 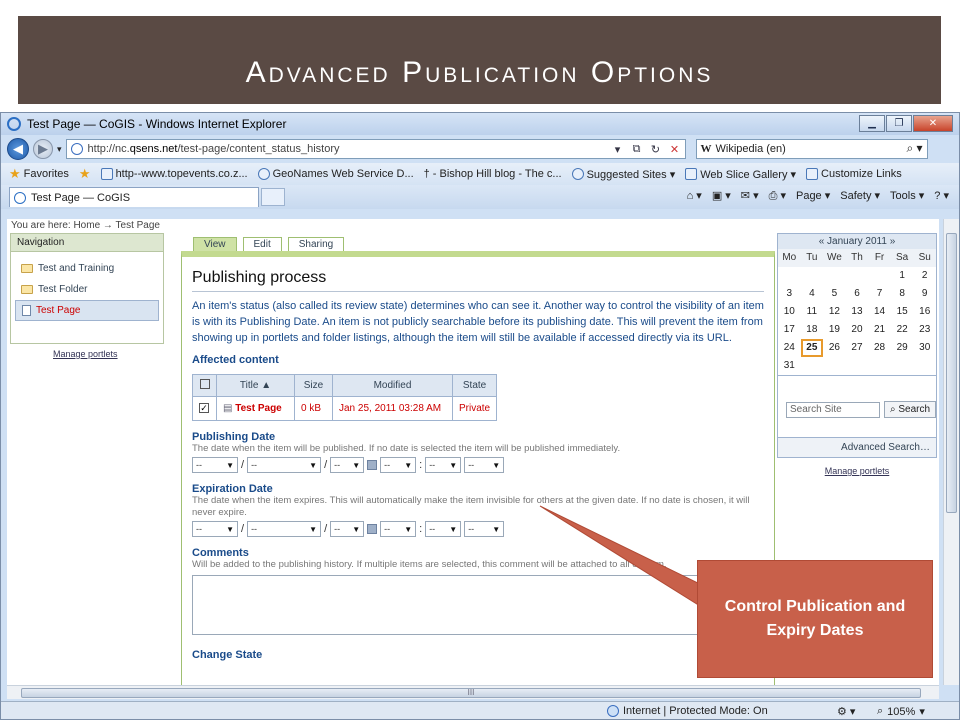 What do you see at coordinates (789, 348) in the screenshot?
I see `calendar-day: 24` at bounding box center [789, 348].